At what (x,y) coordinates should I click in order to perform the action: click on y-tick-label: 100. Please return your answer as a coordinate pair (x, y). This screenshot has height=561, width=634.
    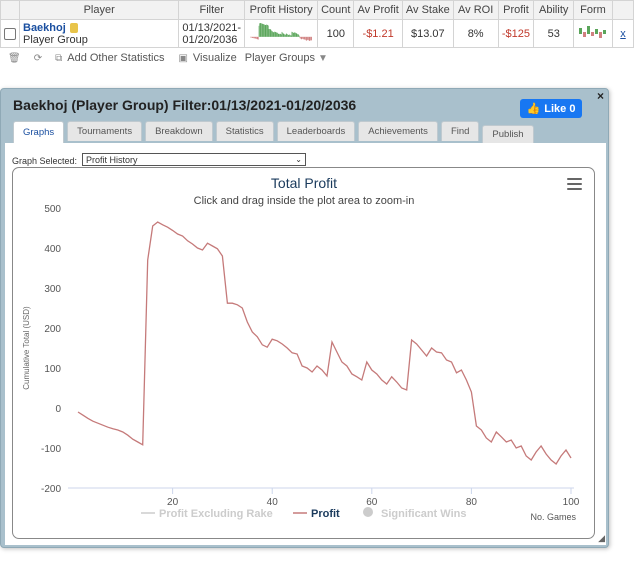
    Looking at the image, I should click on (52, 369).